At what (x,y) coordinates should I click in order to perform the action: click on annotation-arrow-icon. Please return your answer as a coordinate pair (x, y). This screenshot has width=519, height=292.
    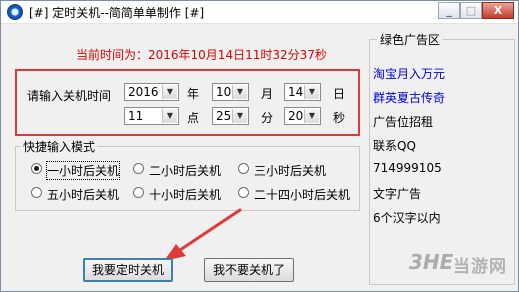
    Looking at the image, I should click on (203, 234).